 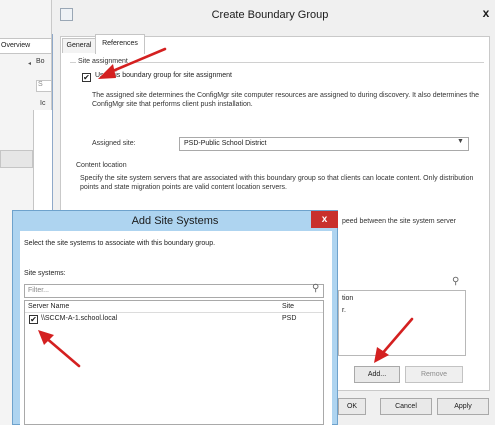 What do you see at coordinates (394, 340) in the screenshot?
I see `annotation-arrow-add` at bounding box center [394, 340].